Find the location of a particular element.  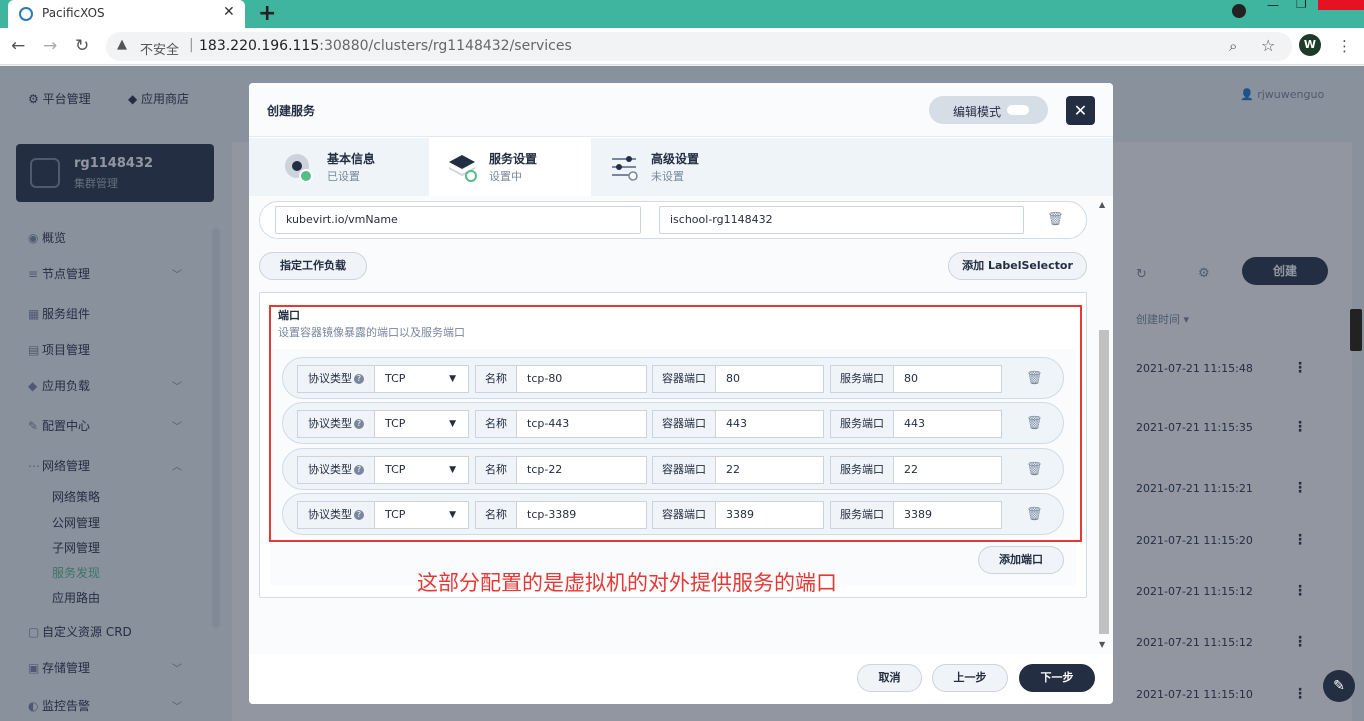

layers-icon is located at coordinates (463, 168).